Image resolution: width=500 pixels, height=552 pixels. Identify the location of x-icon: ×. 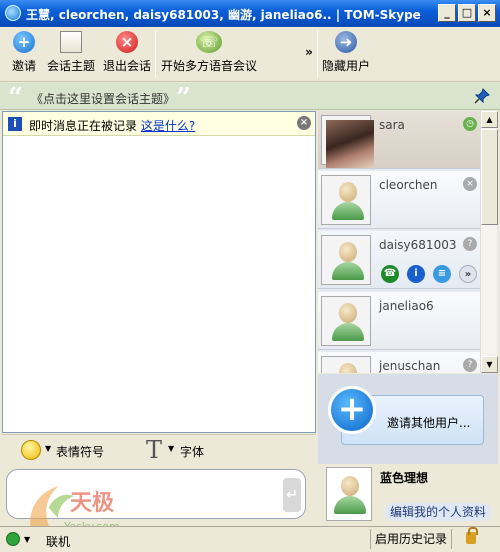
(127, 42).